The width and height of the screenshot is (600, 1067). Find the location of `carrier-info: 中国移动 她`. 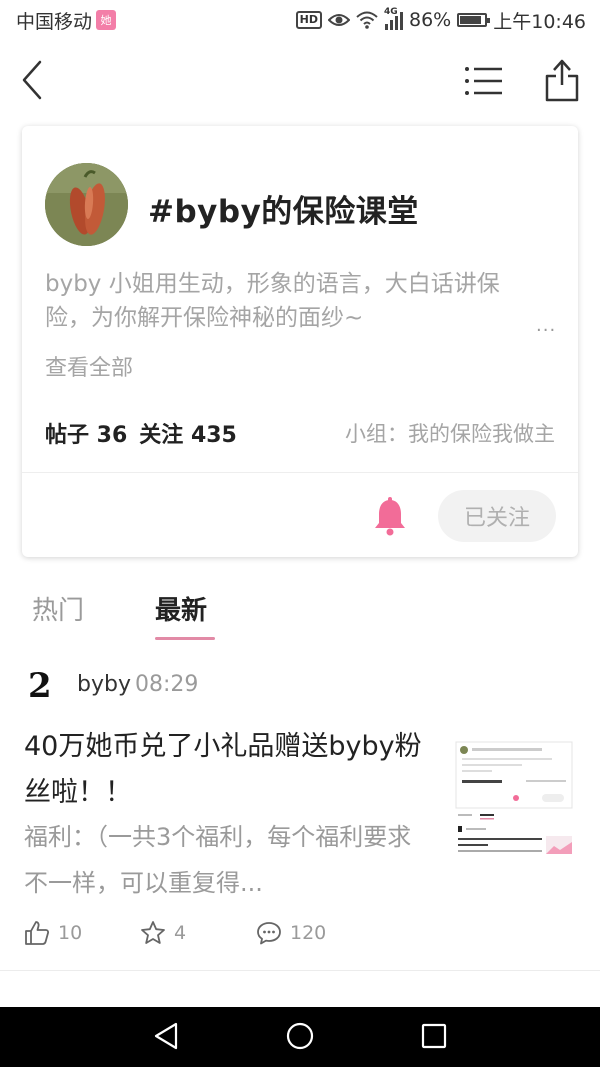

carrier-info: 中国移动 她 is located at coordinates (66, 20).